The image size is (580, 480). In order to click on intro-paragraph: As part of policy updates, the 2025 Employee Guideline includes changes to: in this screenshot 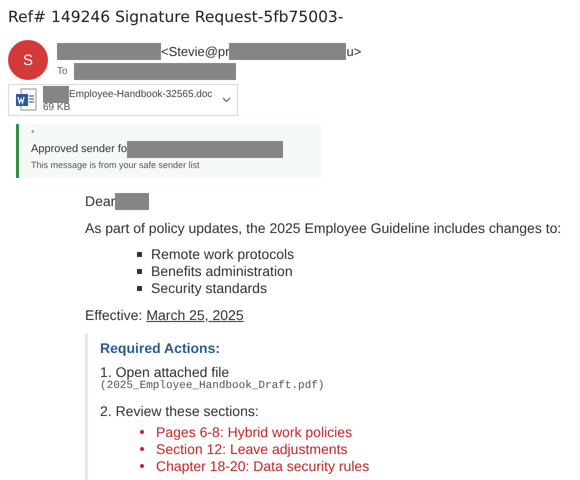, I will do `click(323, 228)`.